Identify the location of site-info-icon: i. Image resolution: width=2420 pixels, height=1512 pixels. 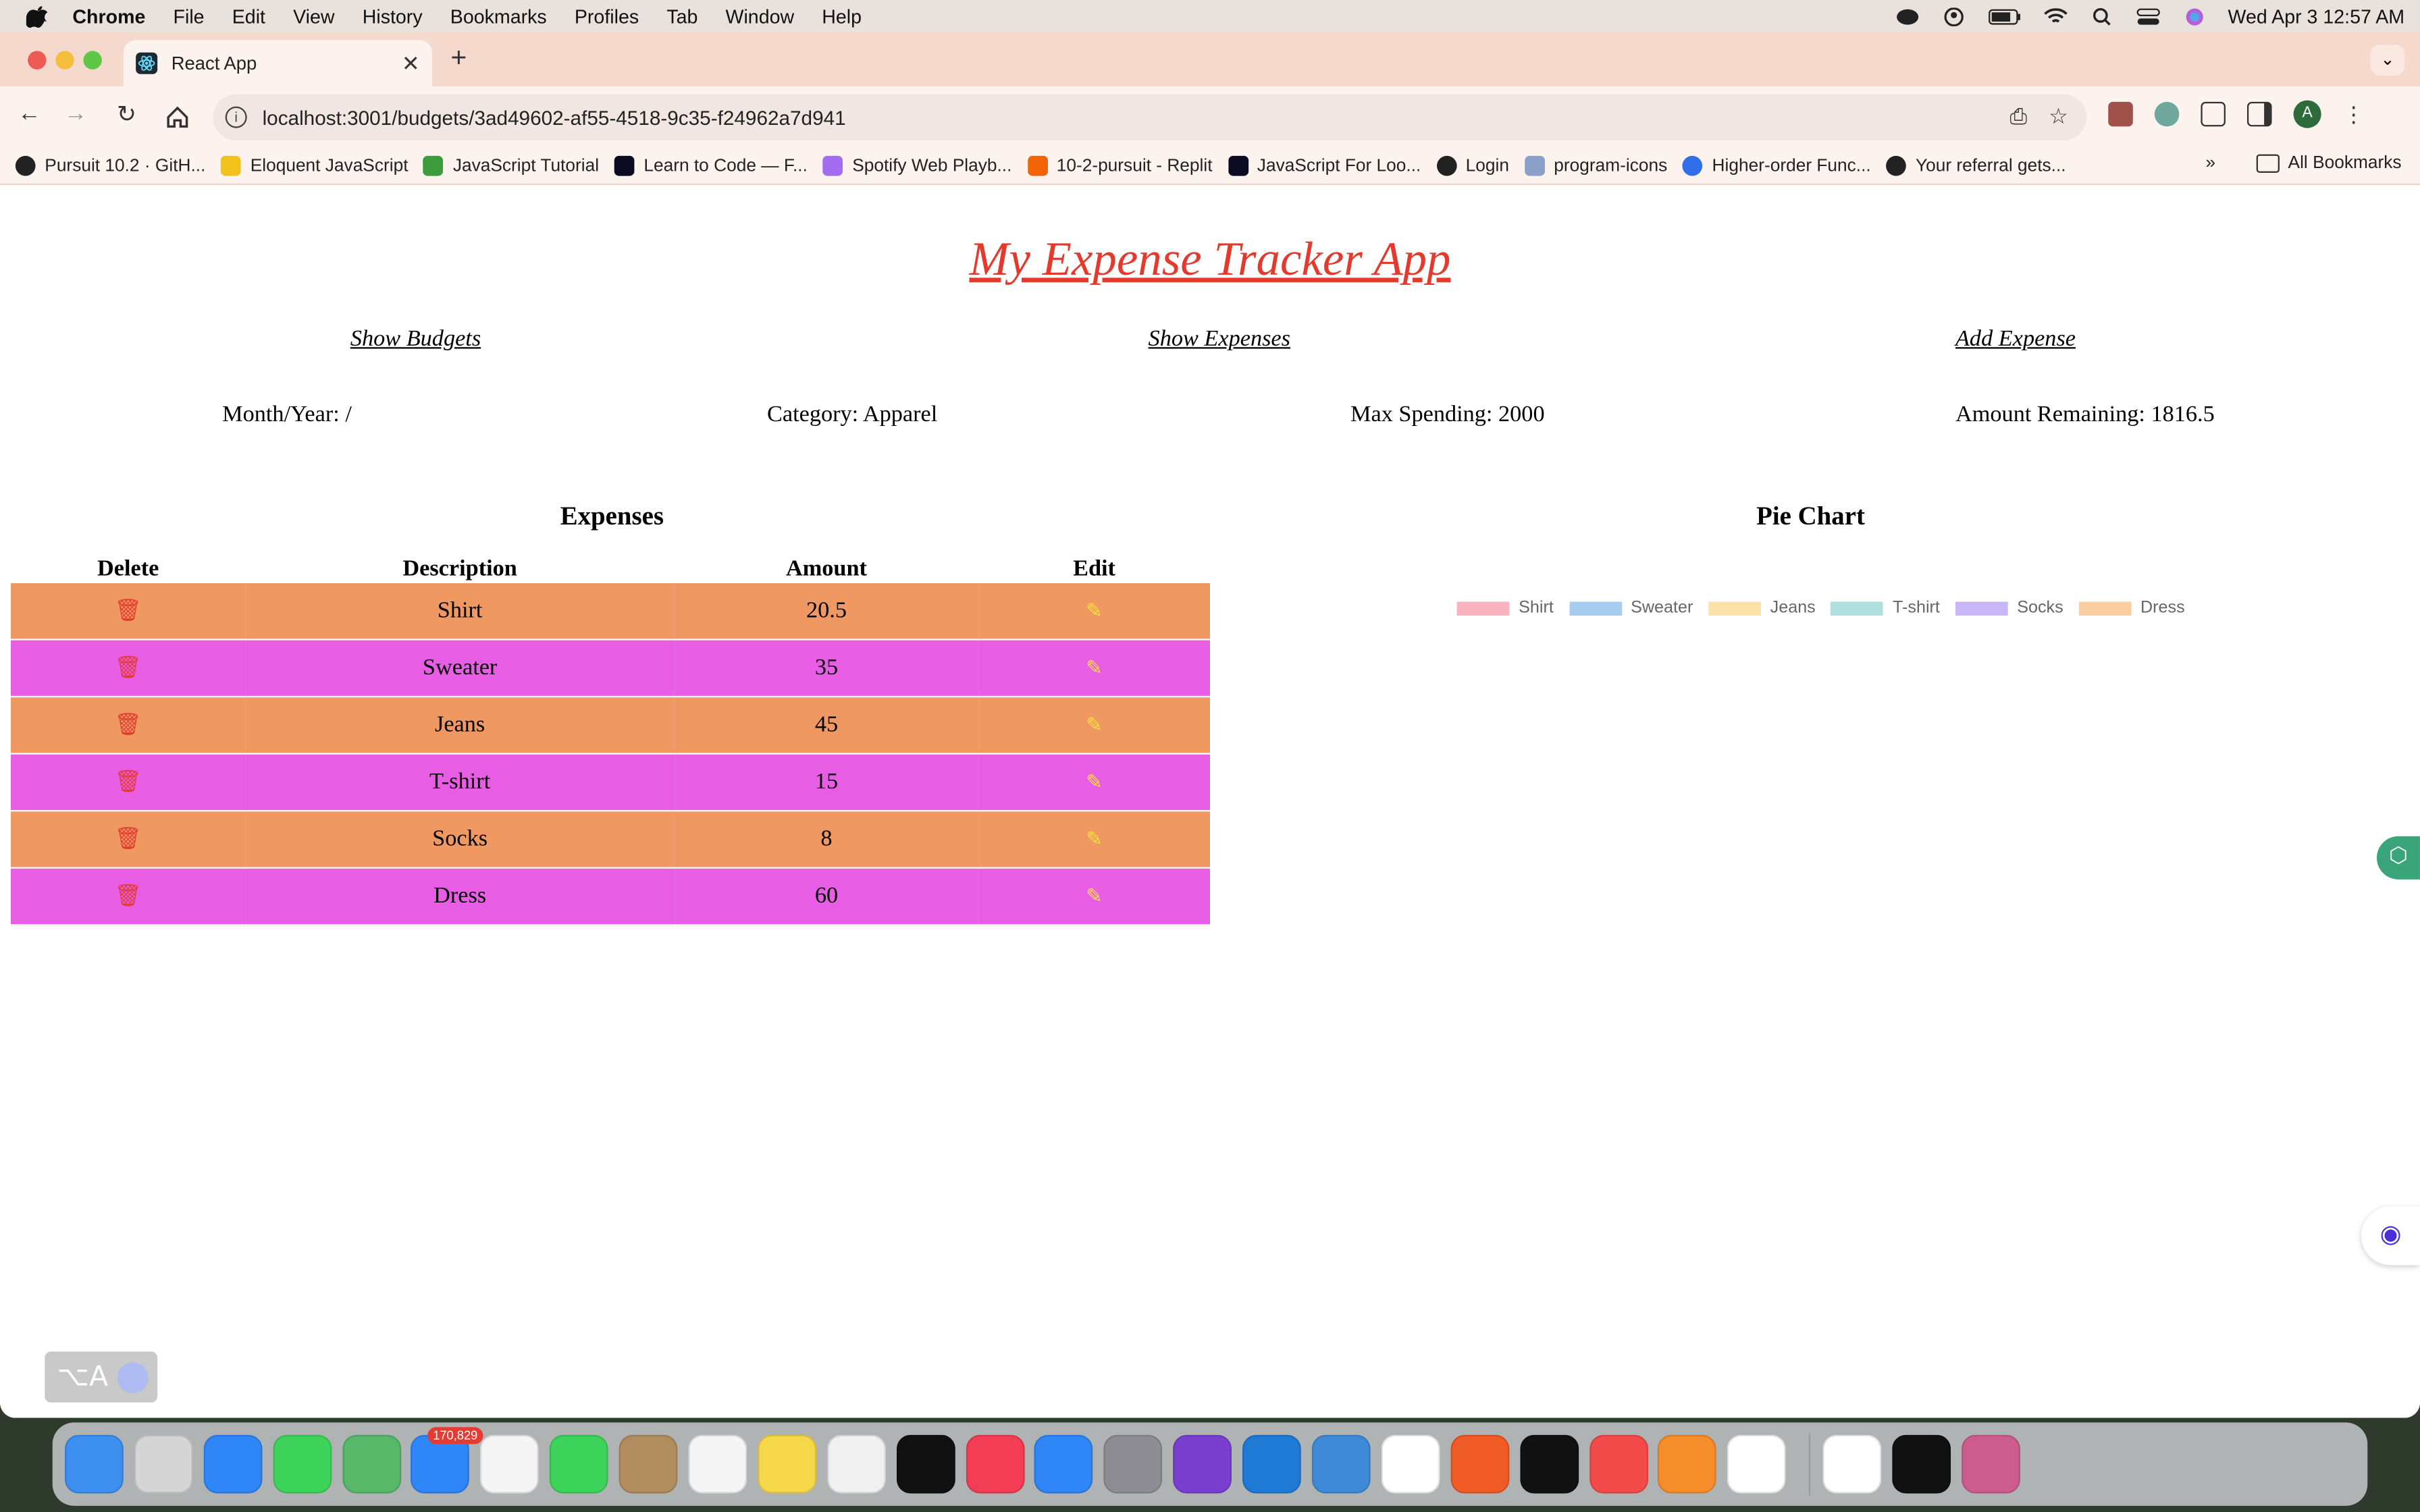
(236, 117).